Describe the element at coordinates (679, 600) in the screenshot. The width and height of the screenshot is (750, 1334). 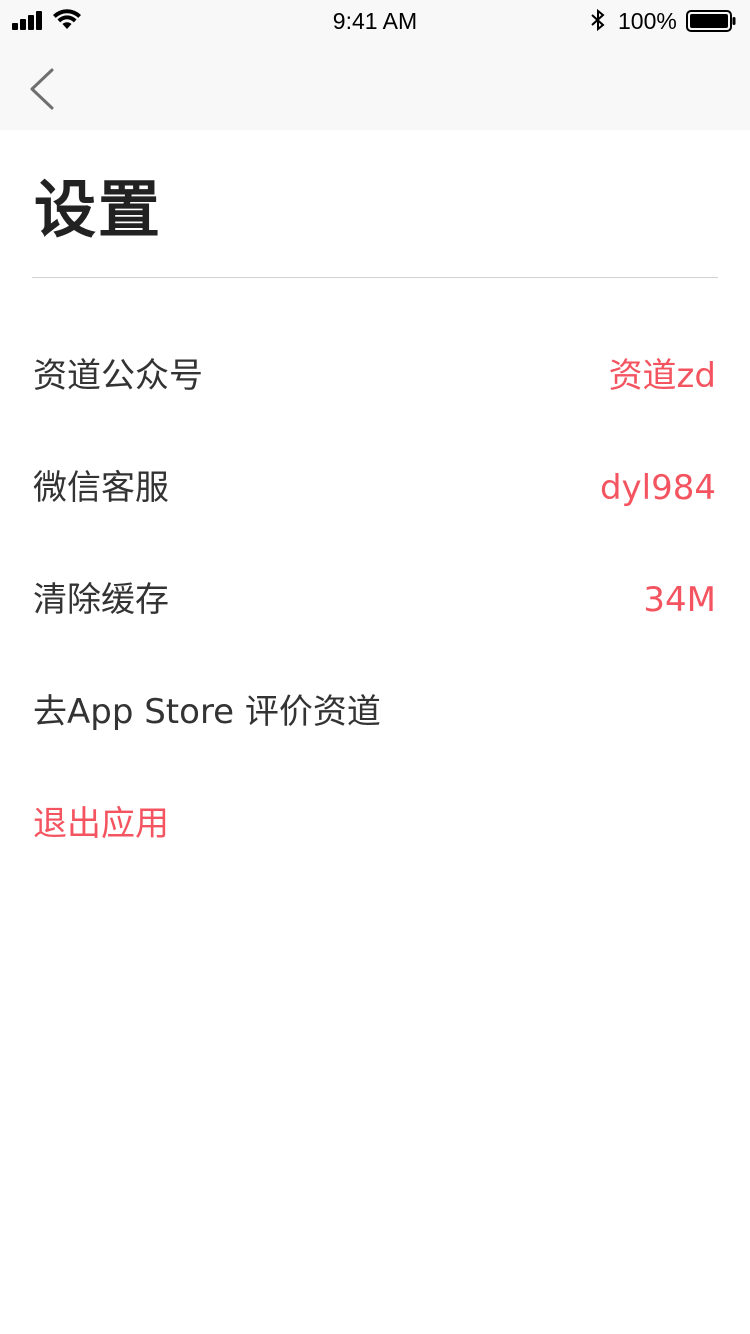
I see `setting-value: 34M` at that location.